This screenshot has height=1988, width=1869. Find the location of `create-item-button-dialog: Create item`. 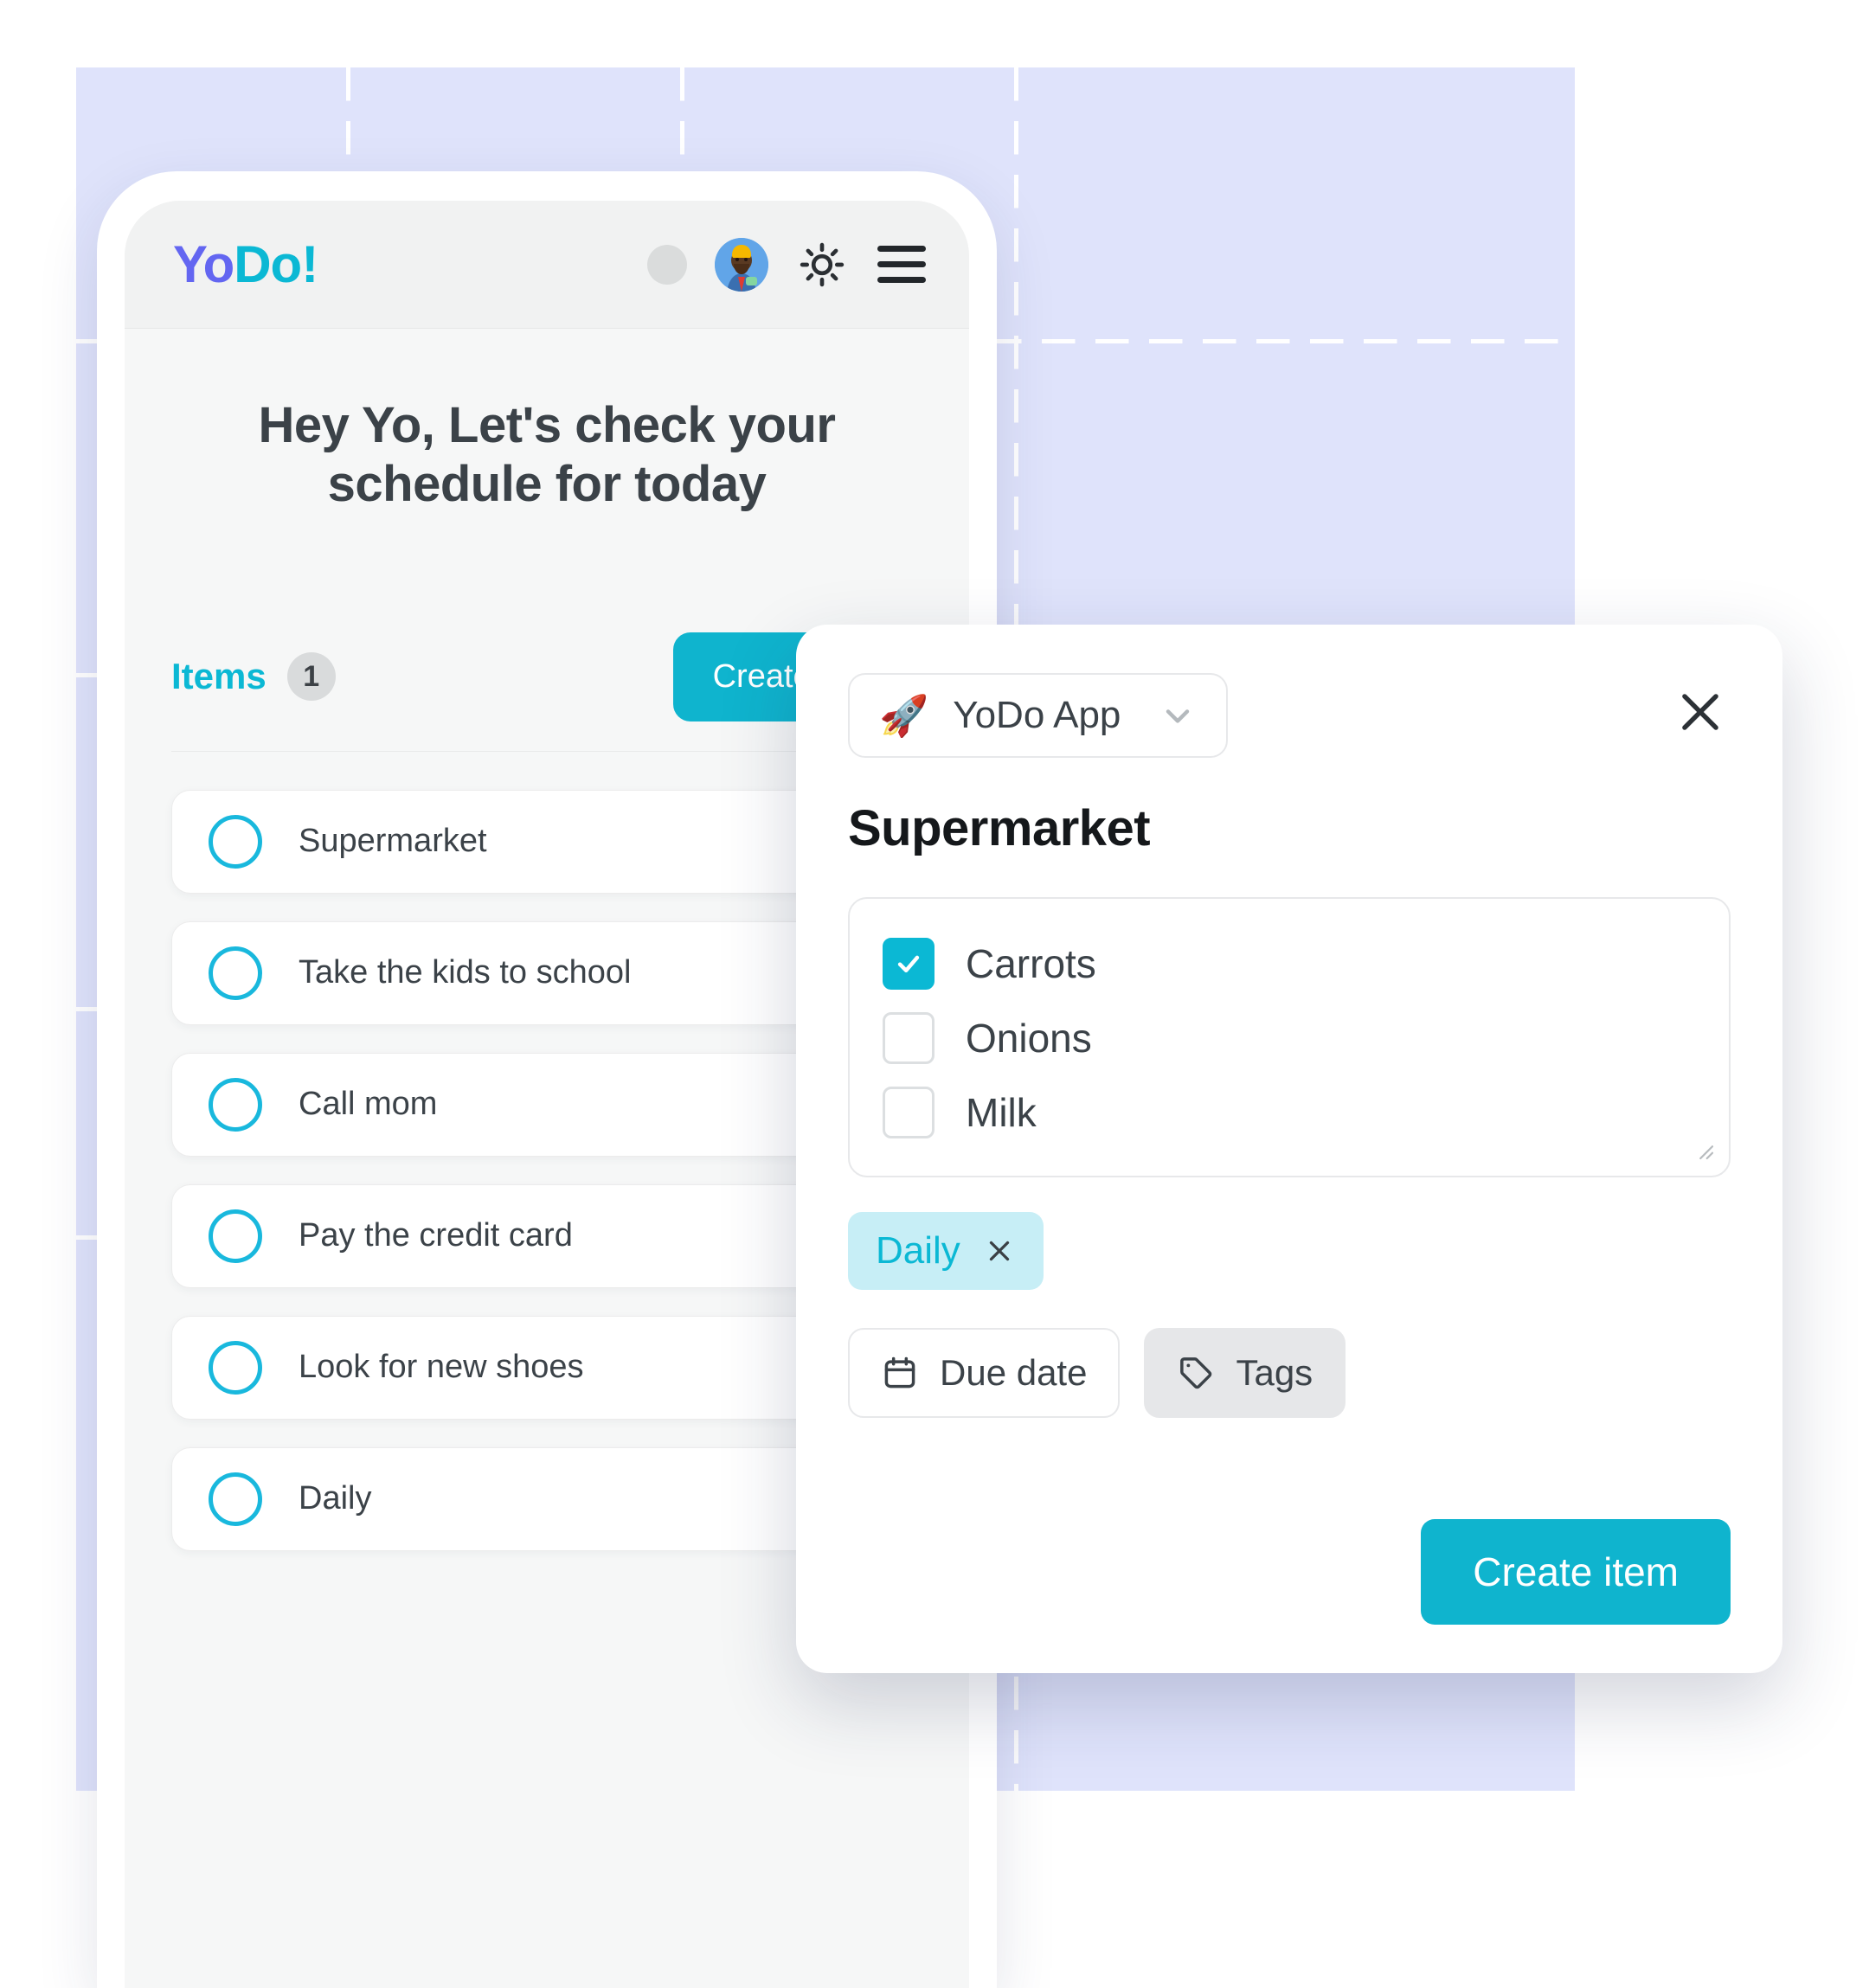

create-item-button-dialog: Create item is located at coordinates (1576, 1572).